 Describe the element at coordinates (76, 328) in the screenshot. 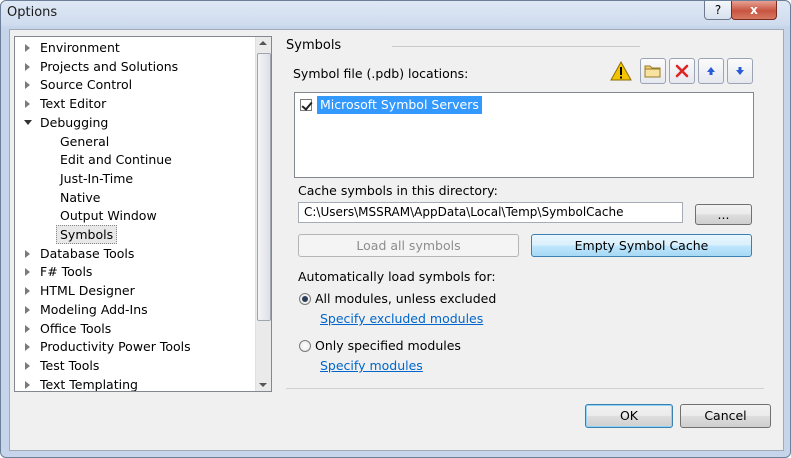

I see `tree-item-label: Office Tools` at that location.